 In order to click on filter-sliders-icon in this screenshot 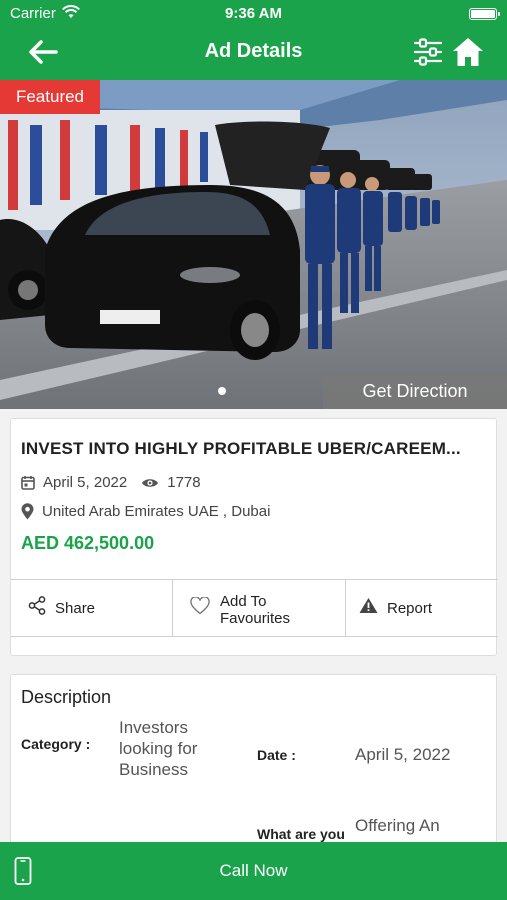, I will do `click(428, 52)`.